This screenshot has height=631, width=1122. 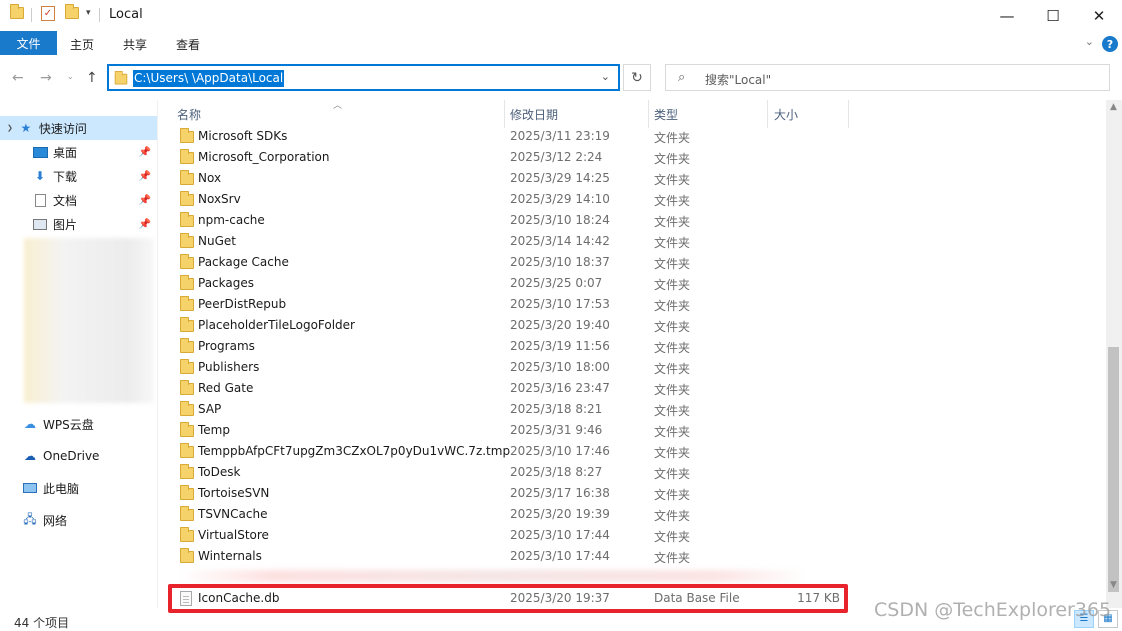 What do you see at coordinates (126, 14) in the screenshot?
I see `window-title: Local` at bounding box center [126, 14].